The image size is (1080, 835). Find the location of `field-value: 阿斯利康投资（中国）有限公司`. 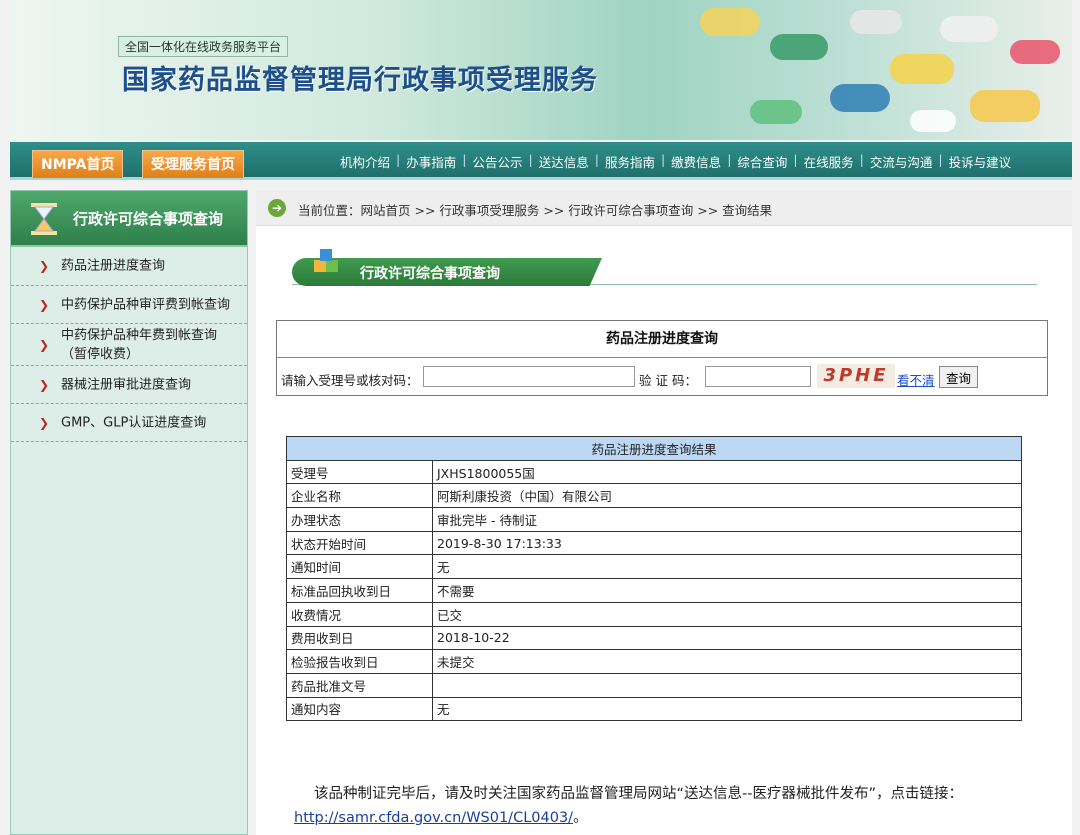

field-value: 阿斯利康投资（中国）有限公司 is located at coordinates (727, 496).